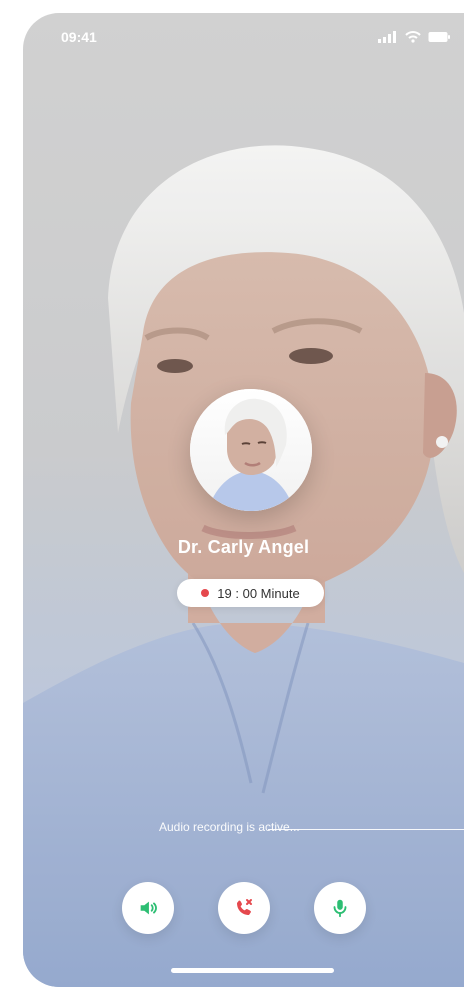 Image resolution: width=464 pixels, height=987 pixels. Describe the element at coordinates (79, 37) in the screenshot. I see `status-time: 09:41` at that location.